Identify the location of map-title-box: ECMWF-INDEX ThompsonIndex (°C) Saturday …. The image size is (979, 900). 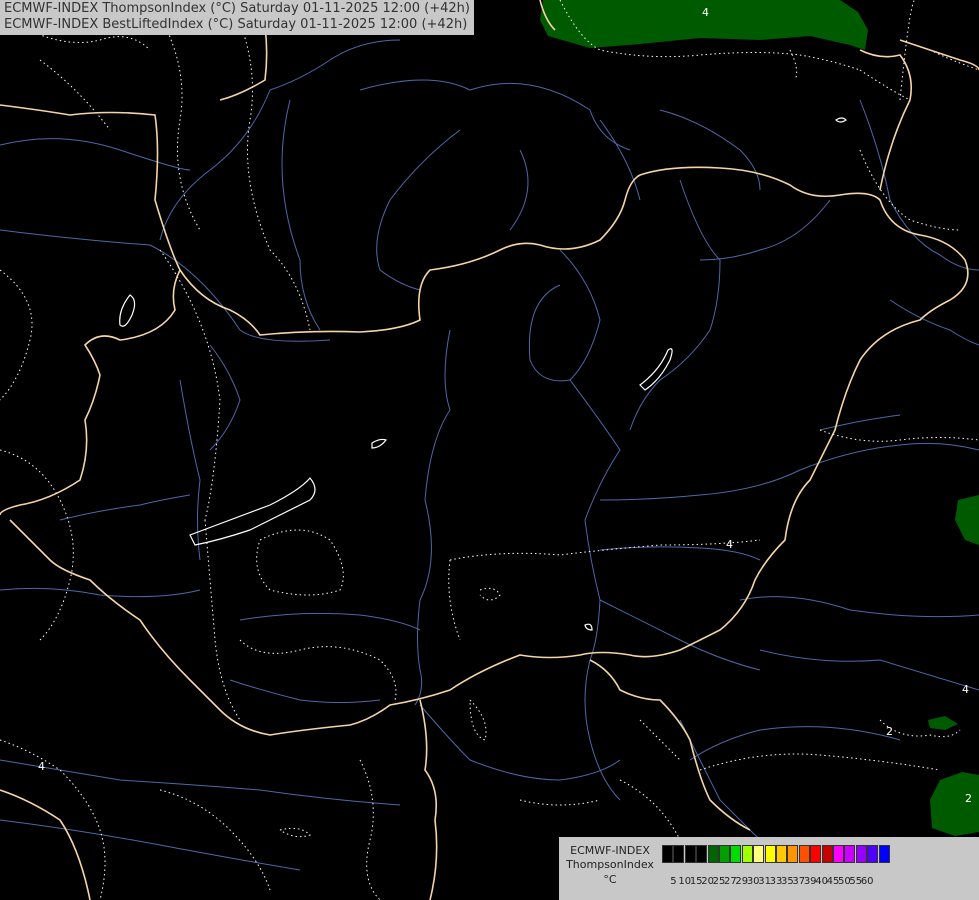
(237, 17).